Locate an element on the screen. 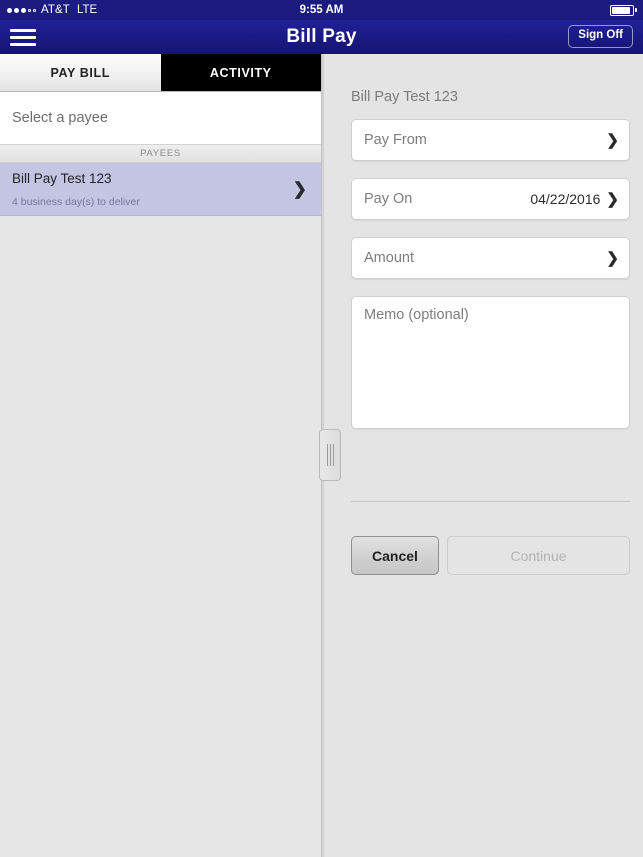  select-payee-label: Select a payee is located at coordinates (160, 118).